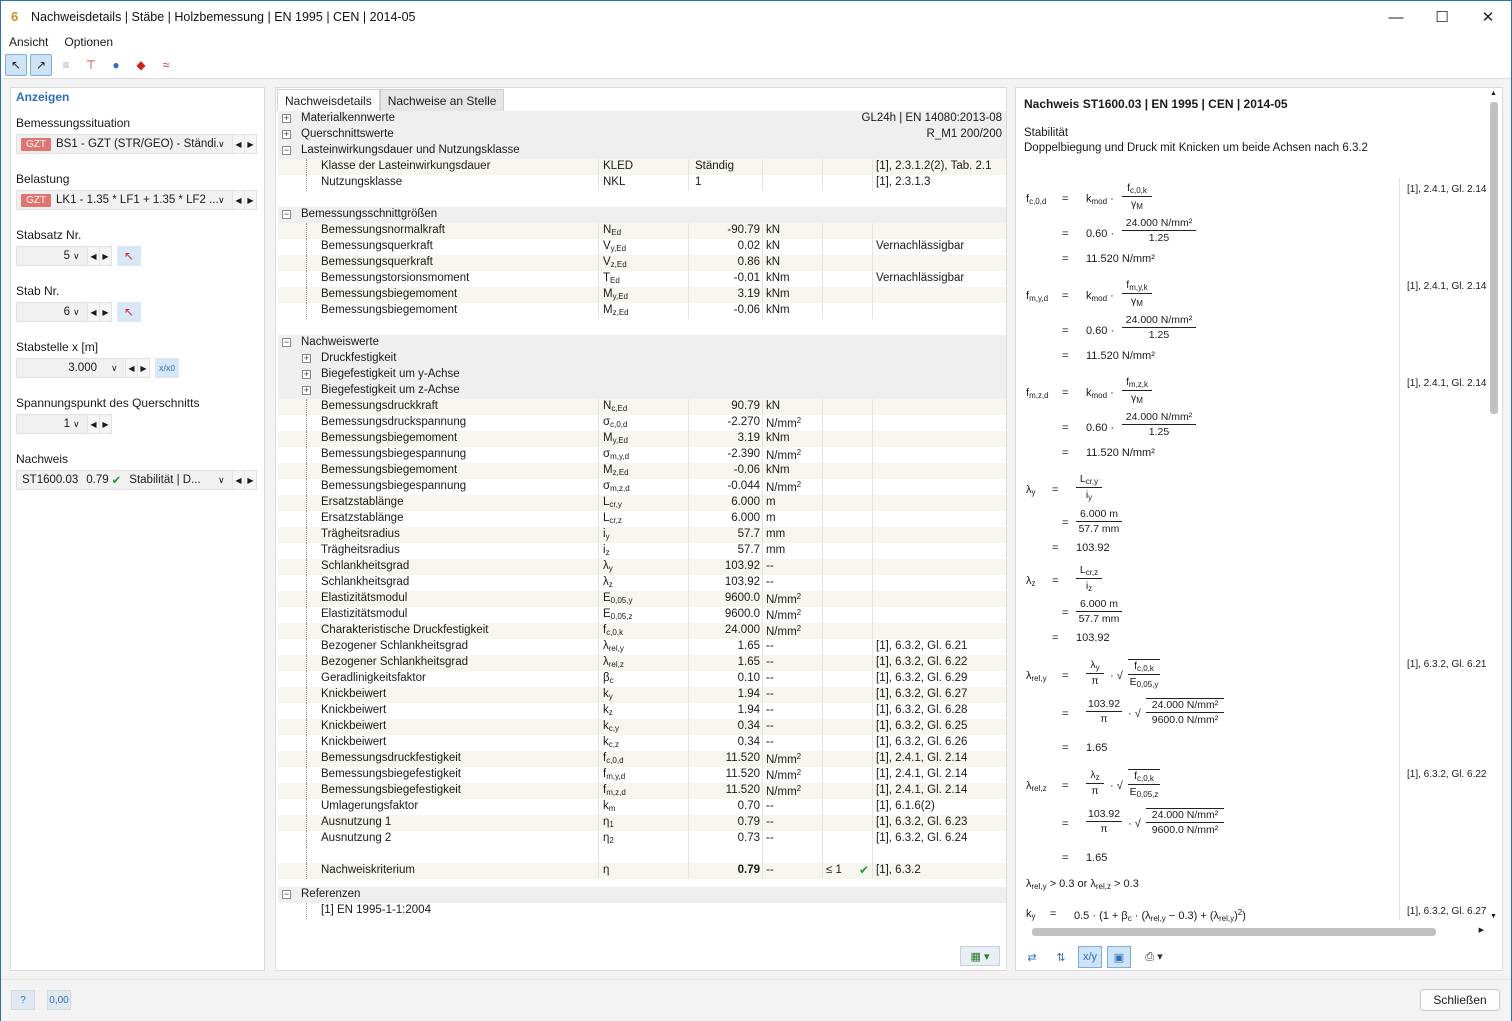 The width and height of the screenshot is (1512, 1021). What do you see at coordinates (773, 262) in the screenshot?
I see `unit: kN` at bounding box center [773, 262].